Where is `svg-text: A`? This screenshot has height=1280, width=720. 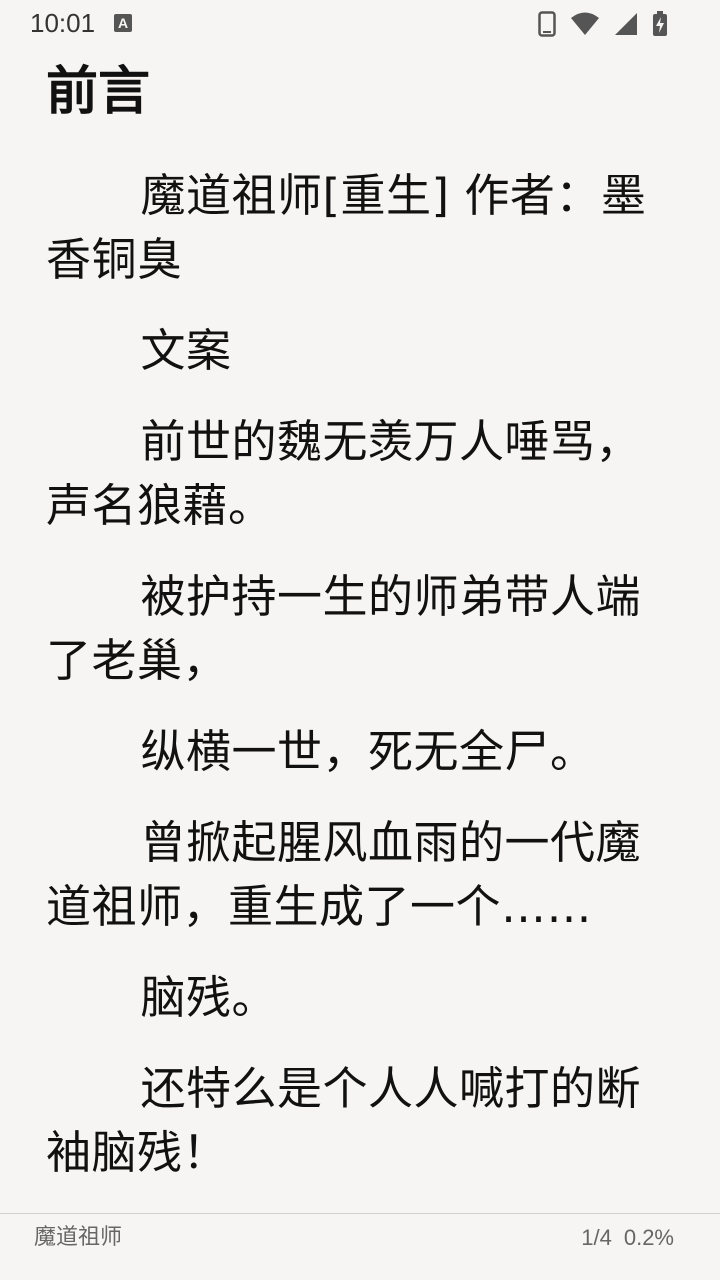 svg-text: A is located at coordinates (123, 23).